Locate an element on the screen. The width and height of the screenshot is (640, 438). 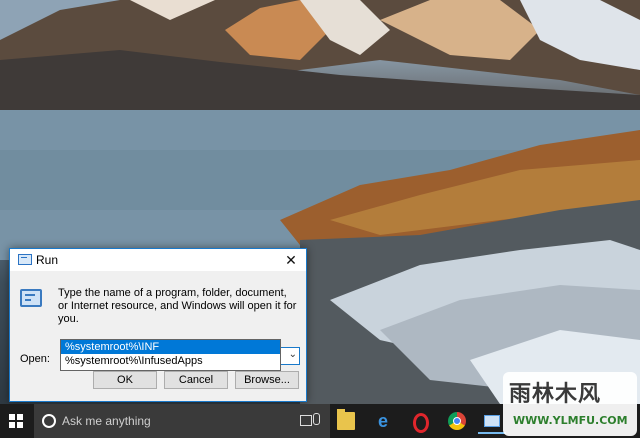
run-icon is located at coordinates (492, 421).